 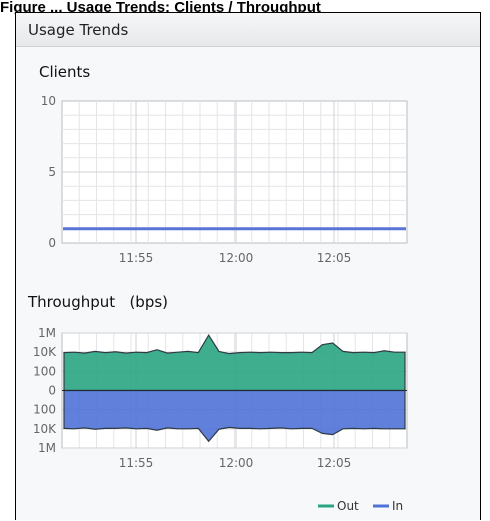 I want to click on throughput-x-tick: 12:00, so click(x=236, y=463).